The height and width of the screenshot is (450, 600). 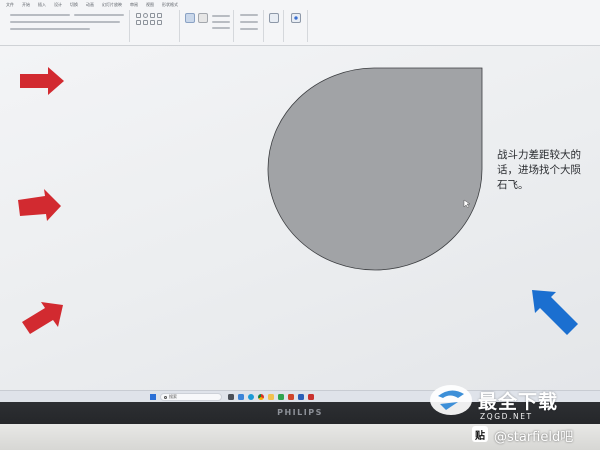 What do you see at coordinates (152, 15) in the screenshot?
I see `triangle-shape-icon` at bounding box center [152, 15].